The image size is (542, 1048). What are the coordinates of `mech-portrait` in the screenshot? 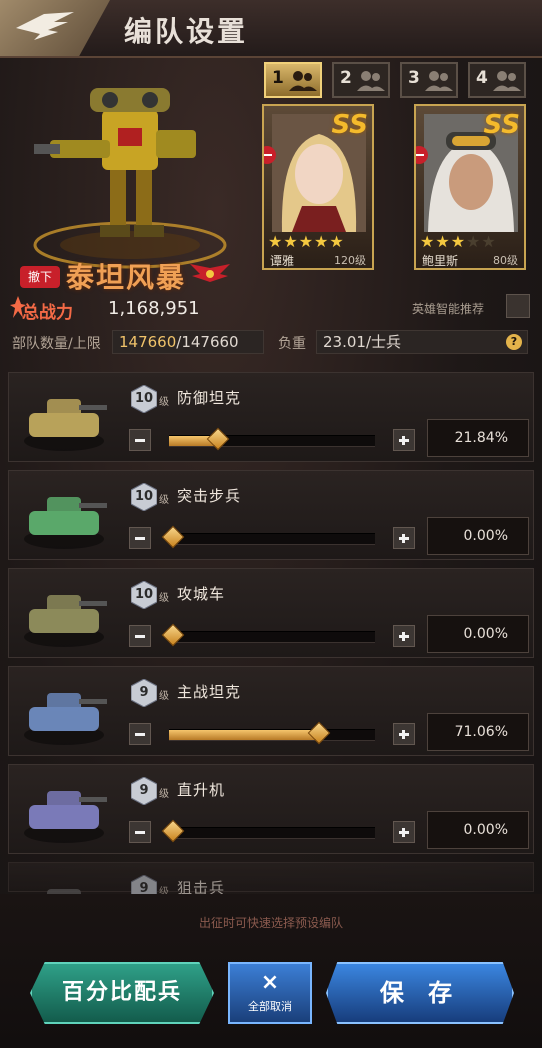 It's located at (130, 170).